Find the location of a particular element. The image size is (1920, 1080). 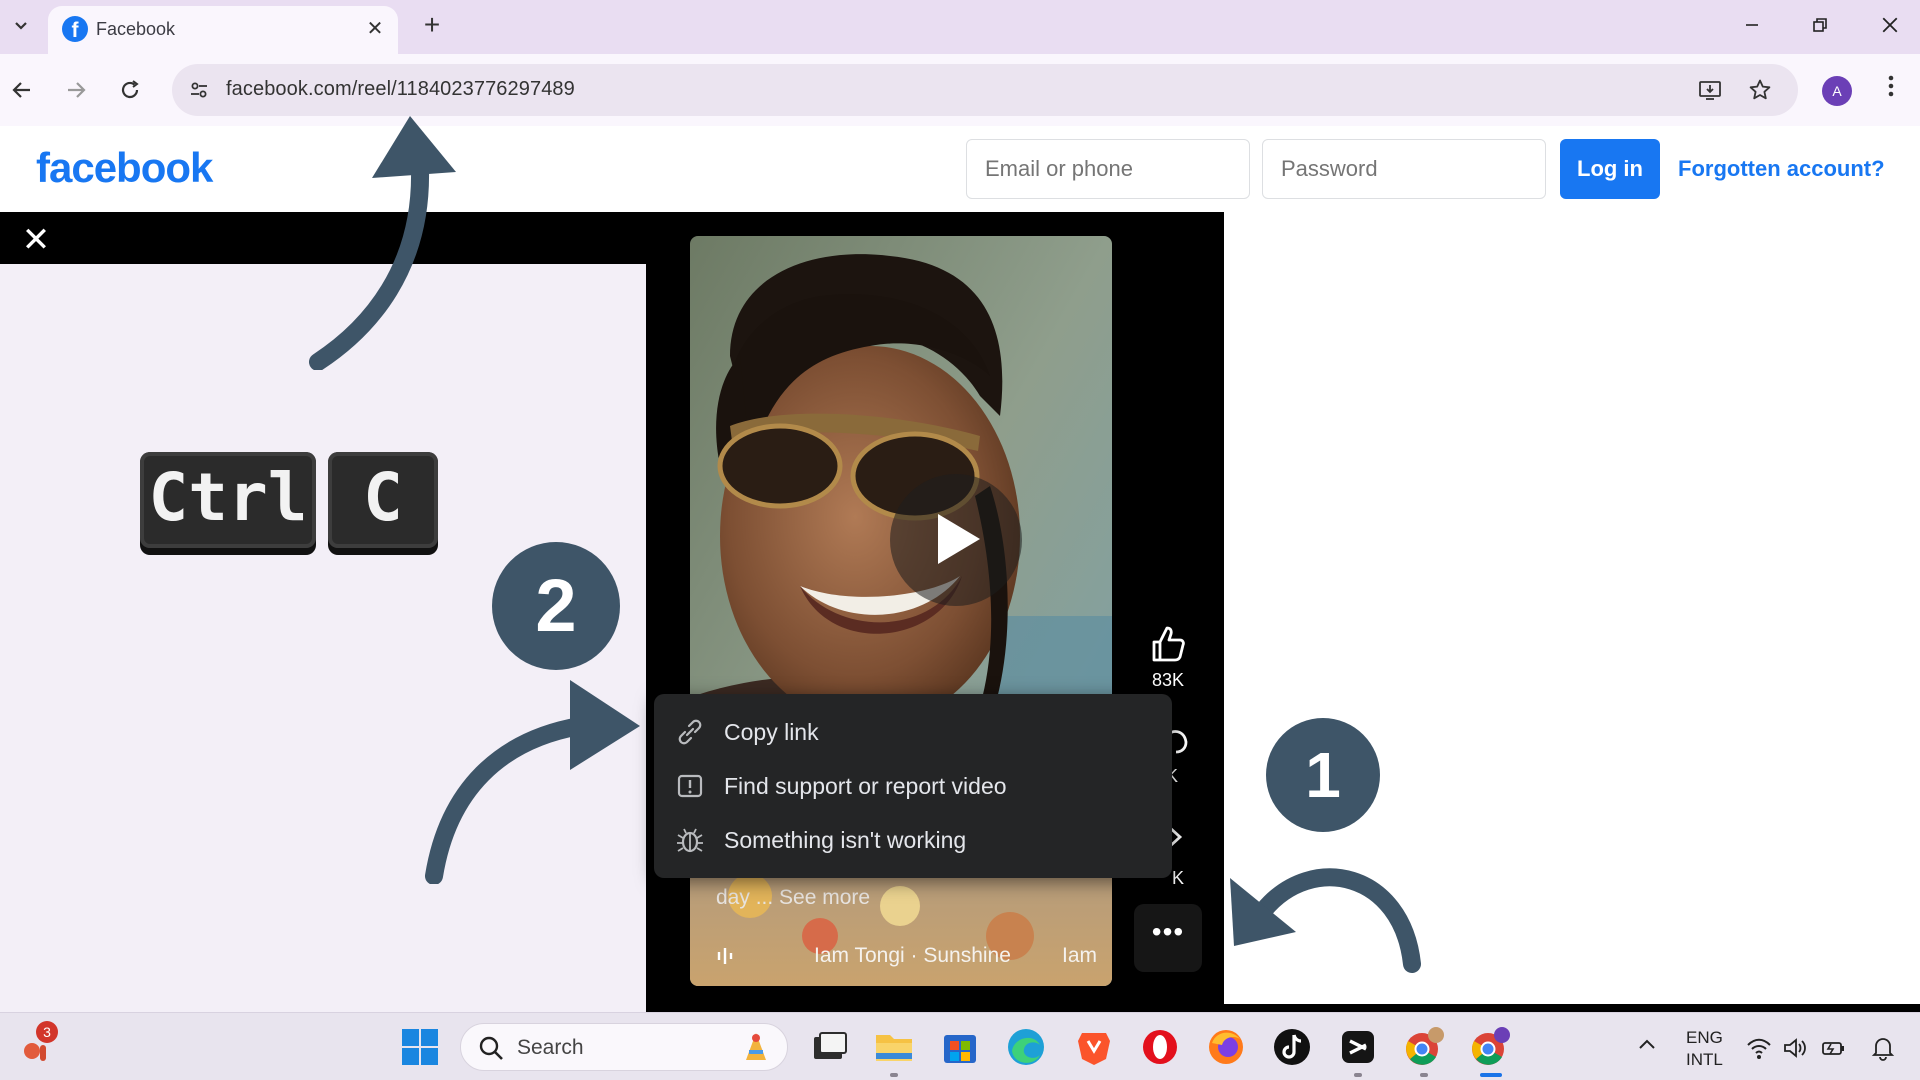

arrow-right-icon is located at coordinates (77, 90).